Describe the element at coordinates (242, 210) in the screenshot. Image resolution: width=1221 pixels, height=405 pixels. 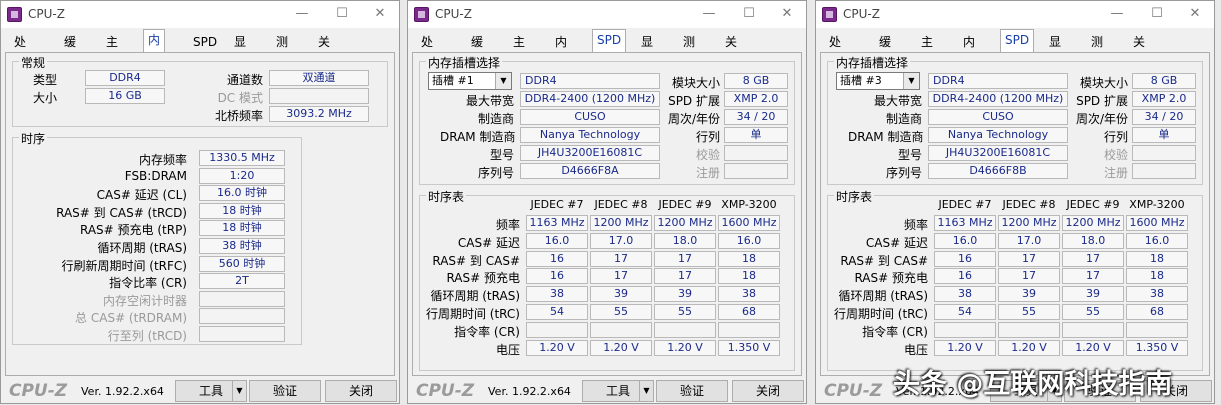
I see `timing-value: 18 时钟` at that location.